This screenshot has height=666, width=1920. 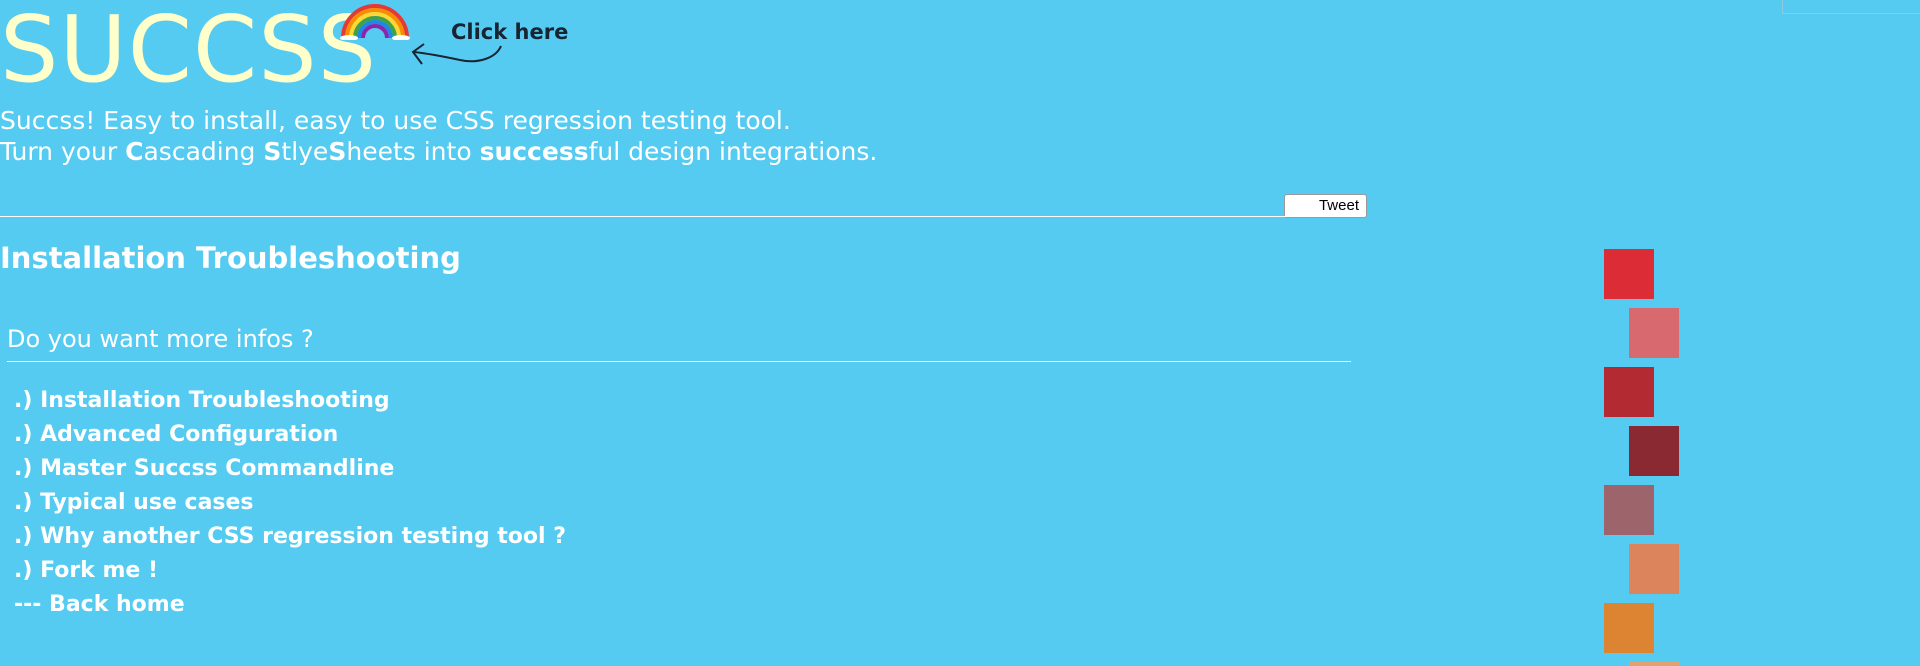 I want to click on corner-frame, so click(x=1851, y=7).